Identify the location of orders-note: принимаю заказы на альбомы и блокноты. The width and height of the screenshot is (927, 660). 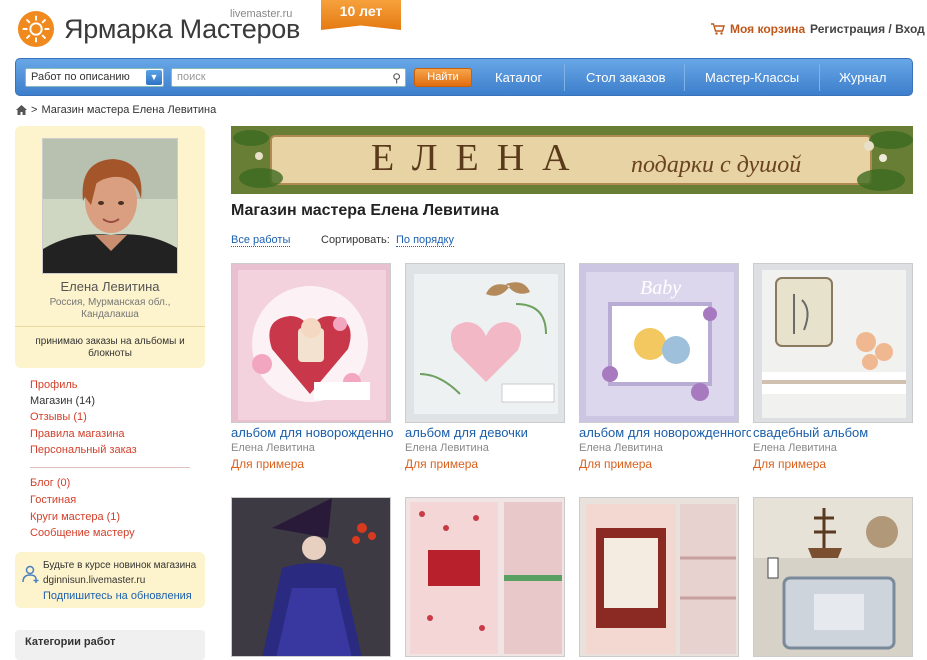
(110, 348).